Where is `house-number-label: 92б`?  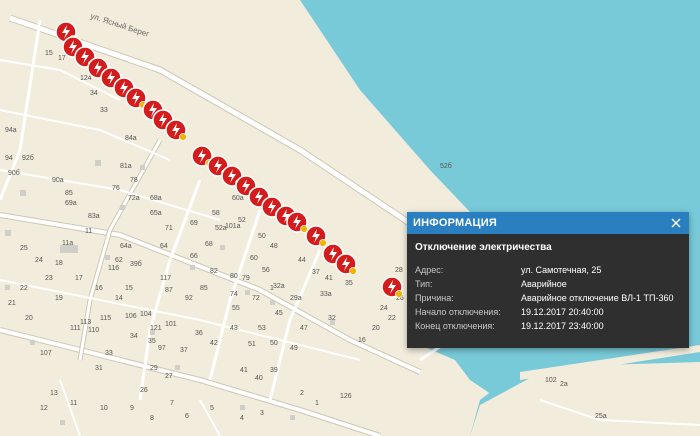 house-number-label: 92б is located at coordinates (28, 158).